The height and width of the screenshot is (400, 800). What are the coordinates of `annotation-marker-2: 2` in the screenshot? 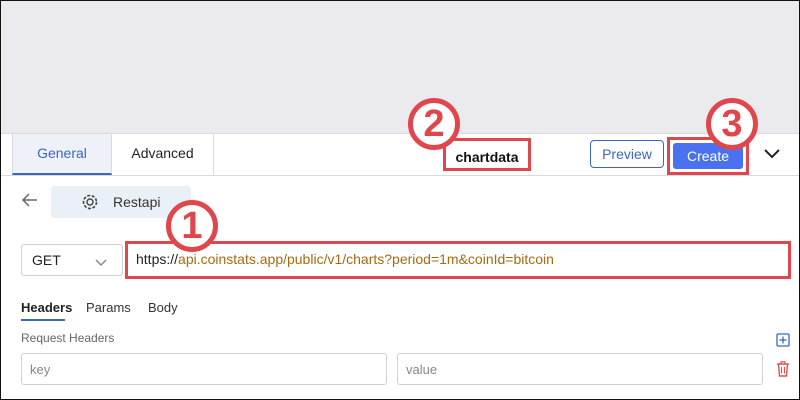 It's located at (434, 124).